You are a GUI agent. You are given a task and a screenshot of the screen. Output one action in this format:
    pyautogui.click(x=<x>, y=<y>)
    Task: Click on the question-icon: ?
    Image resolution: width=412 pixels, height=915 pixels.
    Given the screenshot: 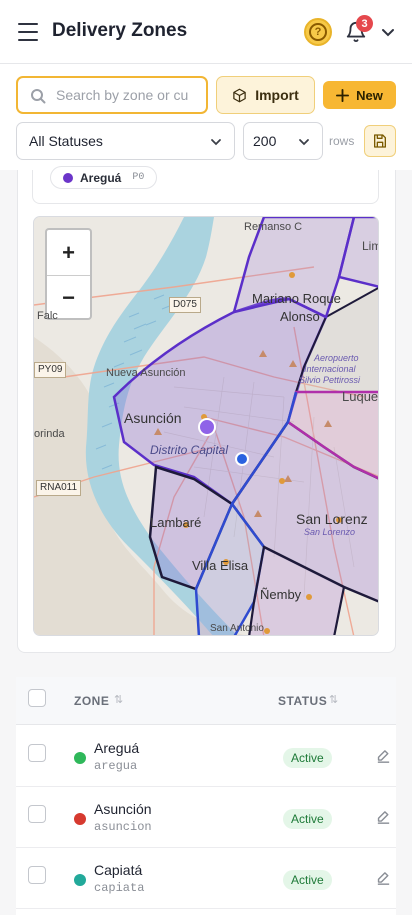 What is the action you would take?
    pyautogui.click(x=318, y=32)
    